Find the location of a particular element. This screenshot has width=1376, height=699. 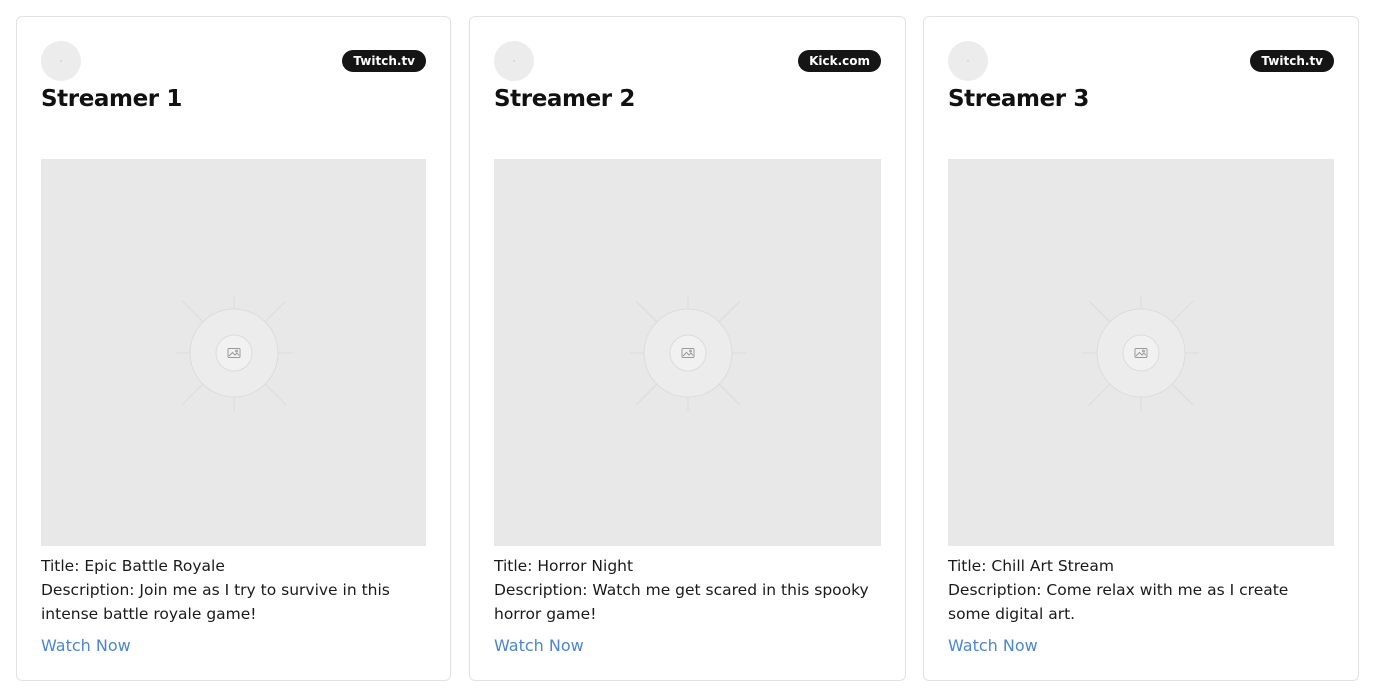

streamer-name: Streamer 1 is located at coordinates (111, 99).